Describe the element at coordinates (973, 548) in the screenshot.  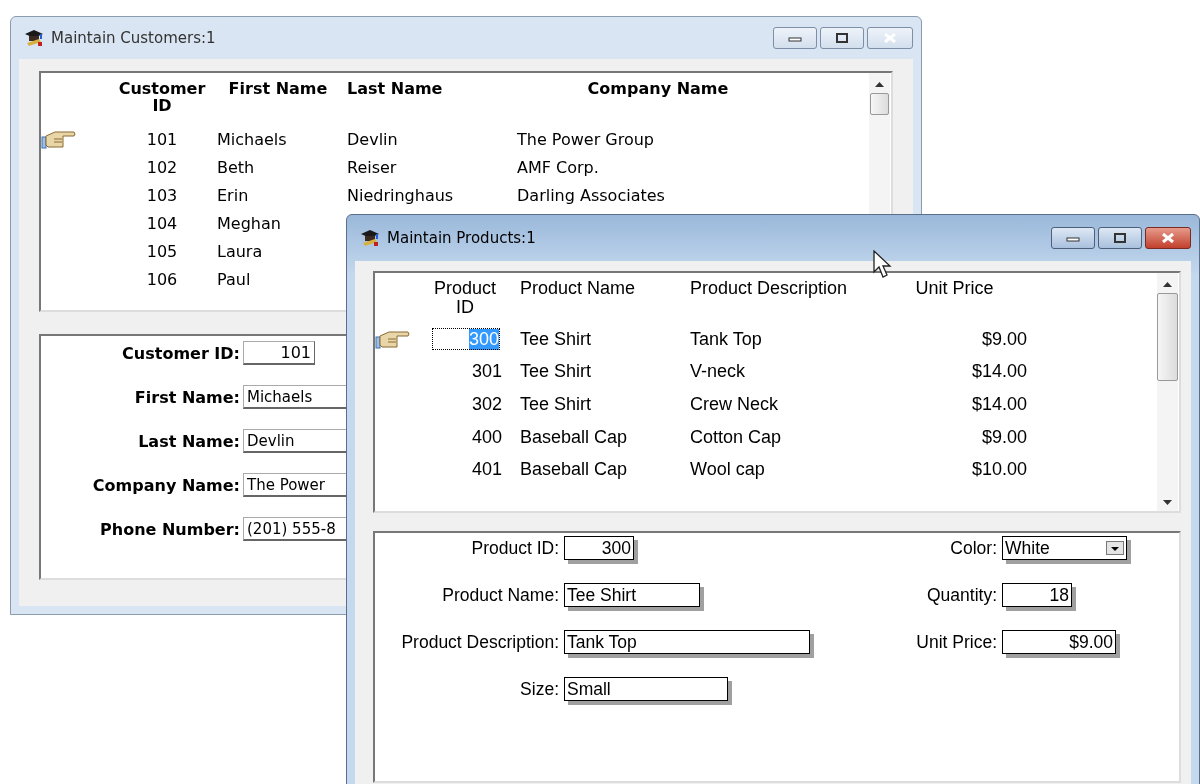
I see `field-label: Color:` at that location.